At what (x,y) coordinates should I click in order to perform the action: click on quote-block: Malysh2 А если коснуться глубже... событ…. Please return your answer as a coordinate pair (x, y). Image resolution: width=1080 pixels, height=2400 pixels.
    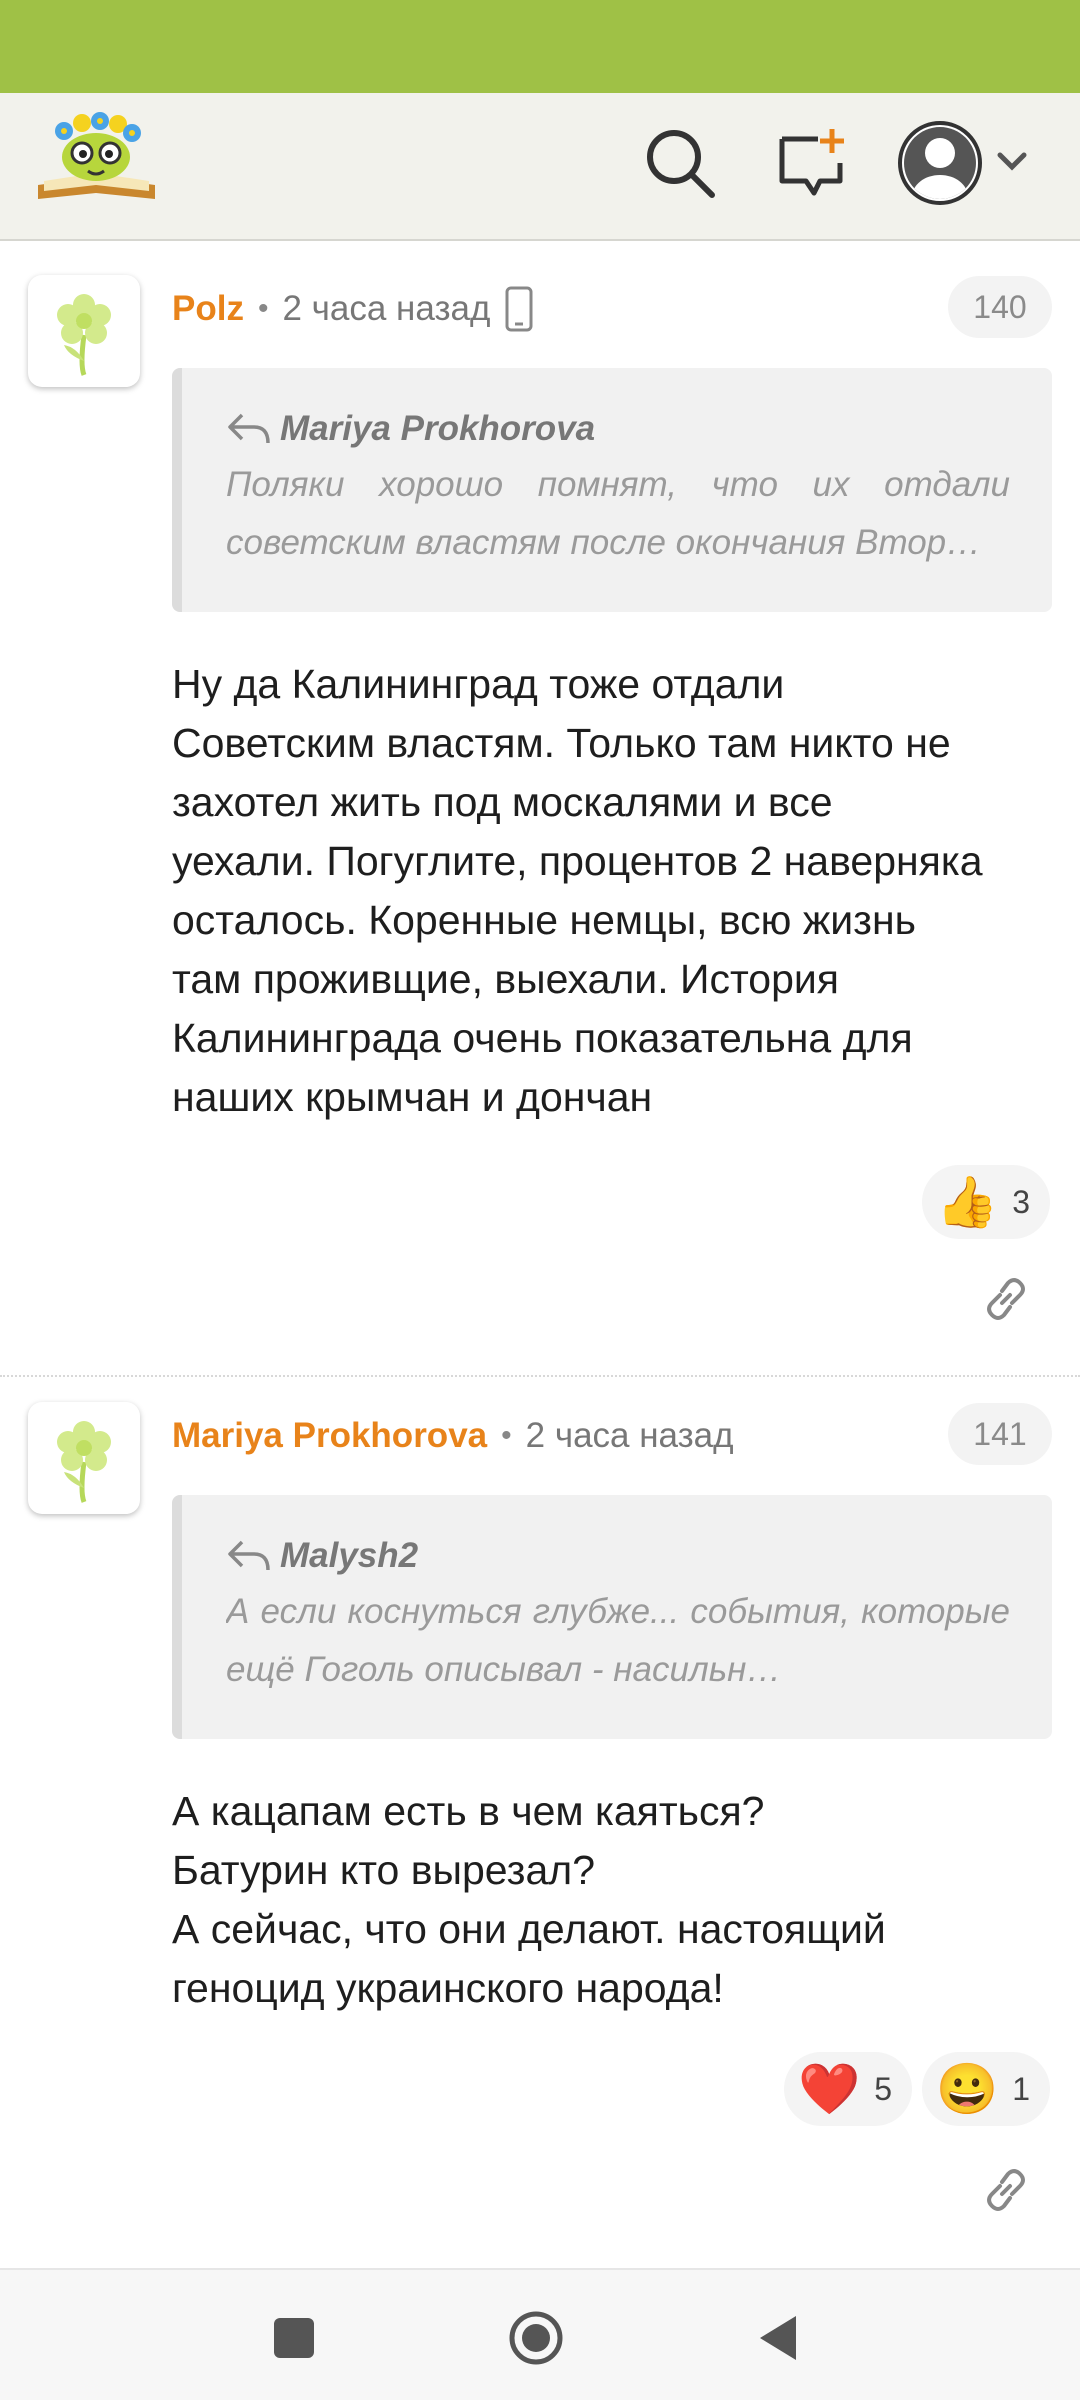
    Looking at the image, I should click on (612, 1617).